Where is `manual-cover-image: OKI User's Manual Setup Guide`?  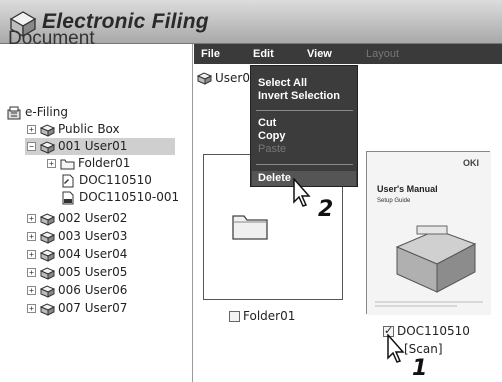
manual-cover-image: OKI User's Manual Setup Guide is located at coordinates (429, 233).